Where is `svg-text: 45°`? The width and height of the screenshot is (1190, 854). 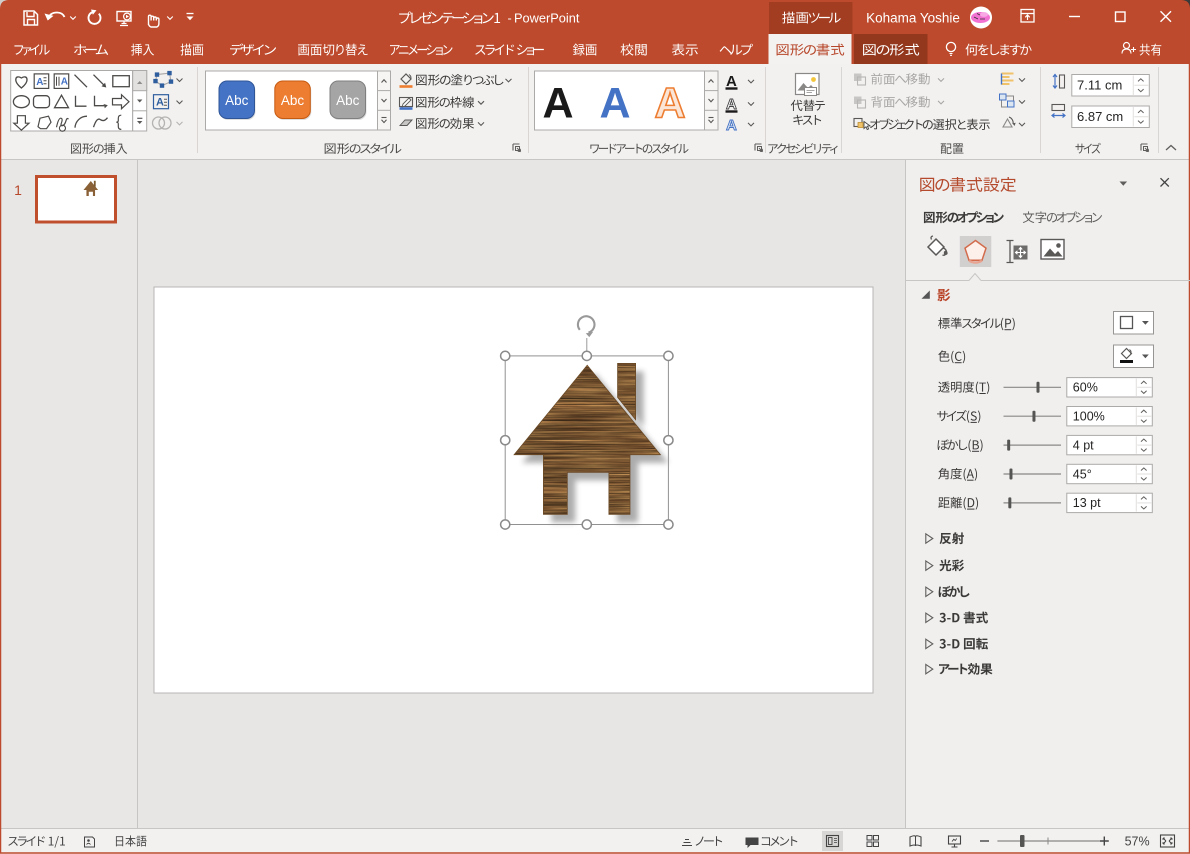 svg-text: 45° is located at coordinates (1082, 474).